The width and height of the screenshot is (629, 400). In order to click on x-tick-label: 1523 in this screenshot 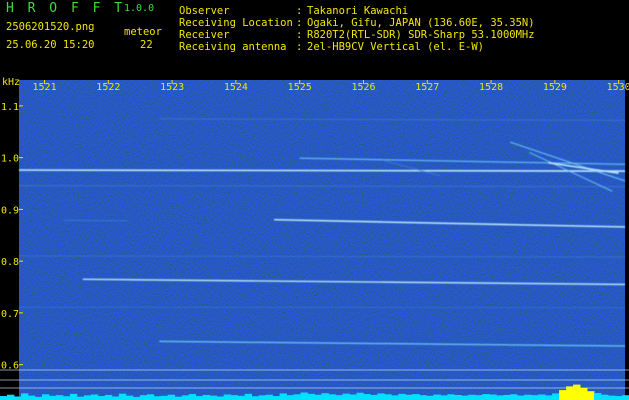, I will do `click(172, 87)`.